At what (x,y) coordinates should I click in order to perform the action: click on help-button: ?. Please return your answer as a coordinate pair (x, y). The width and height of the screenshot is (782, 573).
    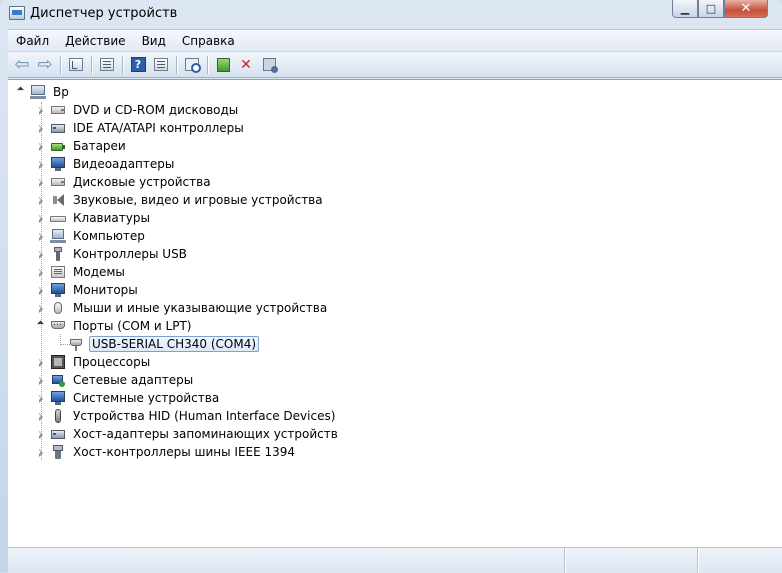
    Looking at the image, I should click on (138, 65).